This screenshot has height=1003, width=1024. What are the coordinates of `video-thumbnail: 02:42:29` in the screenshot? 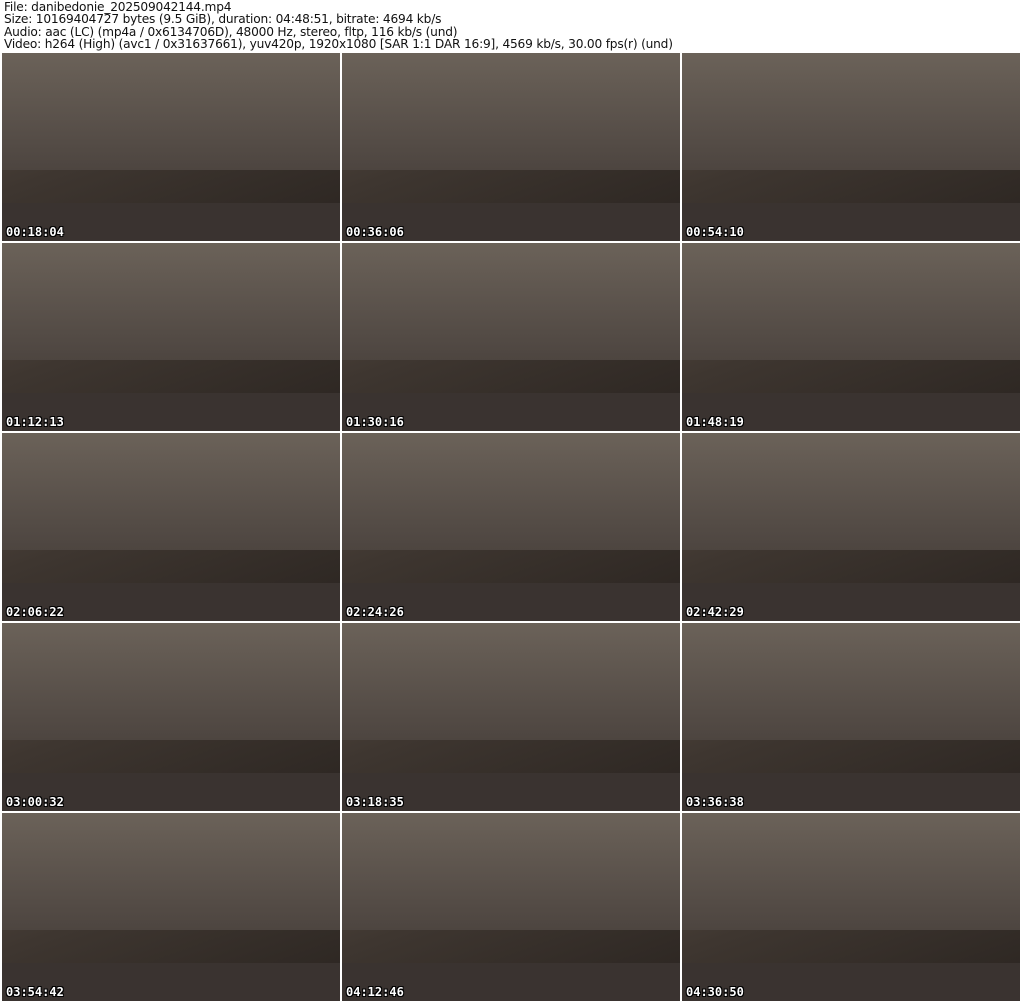 It's located at (851, 527).